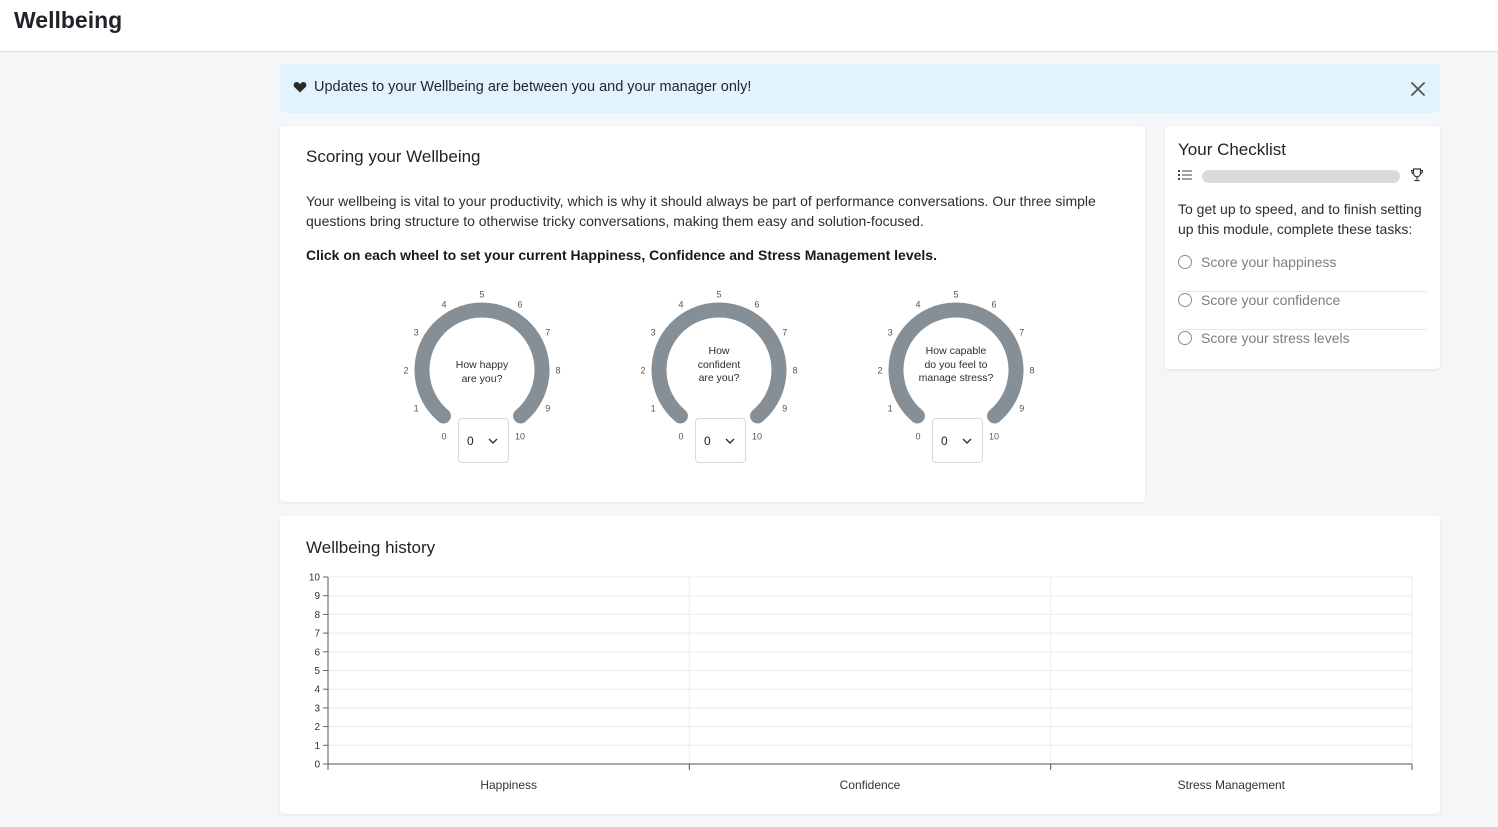 This screenshot has width=1498, height=827. What do you see at coordinates (317, 652) in the screenshot?
I see `y-tick-label: 6` at bounding box center [317, 652].